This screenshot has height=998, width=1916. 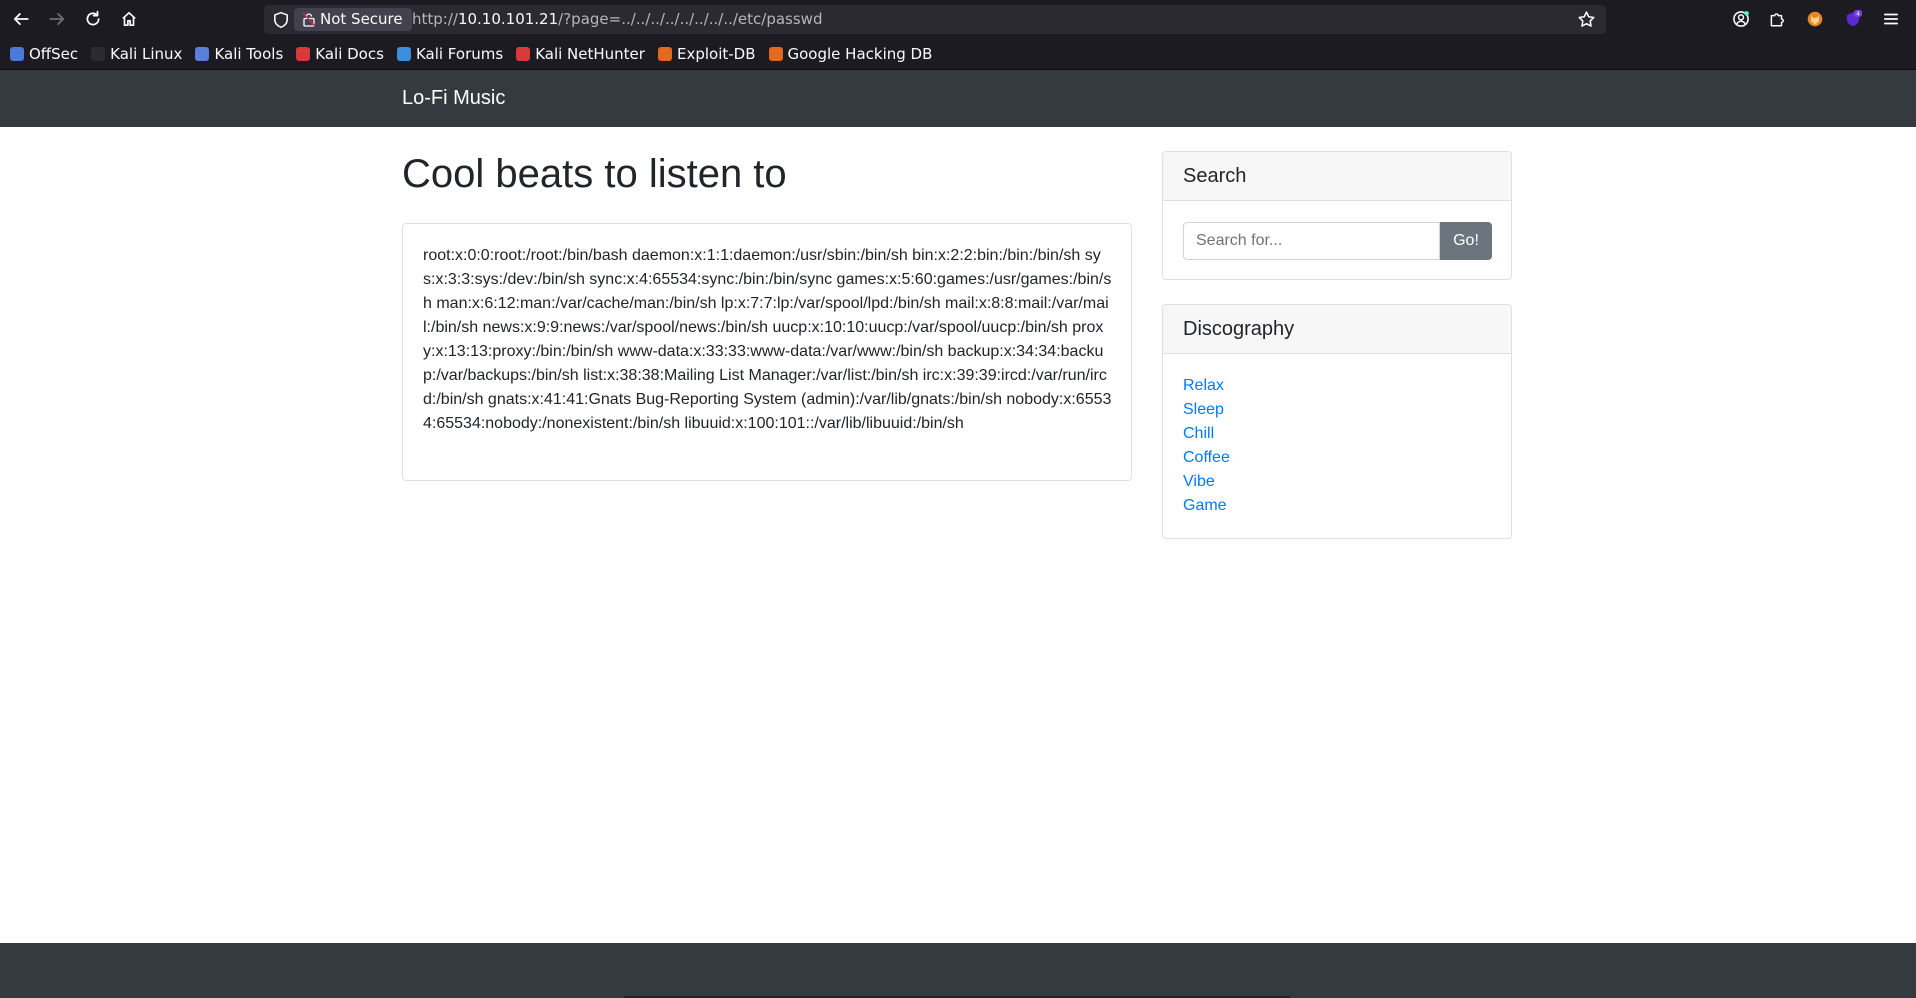 I want to click on search-input, so click(x=1311, y=241).